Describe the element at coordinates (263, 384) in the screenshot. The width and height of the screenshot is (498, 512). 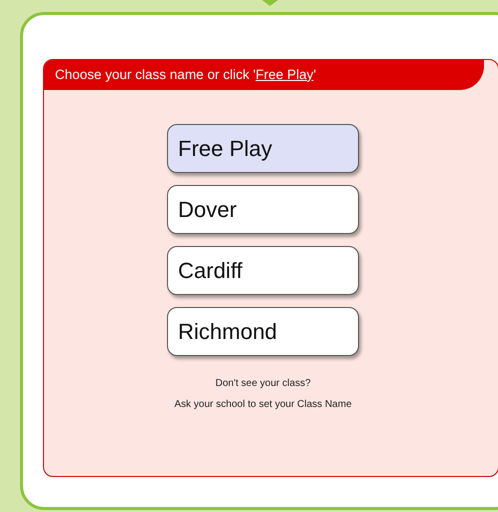
I see `help-text: Don't see your class?` at that location.